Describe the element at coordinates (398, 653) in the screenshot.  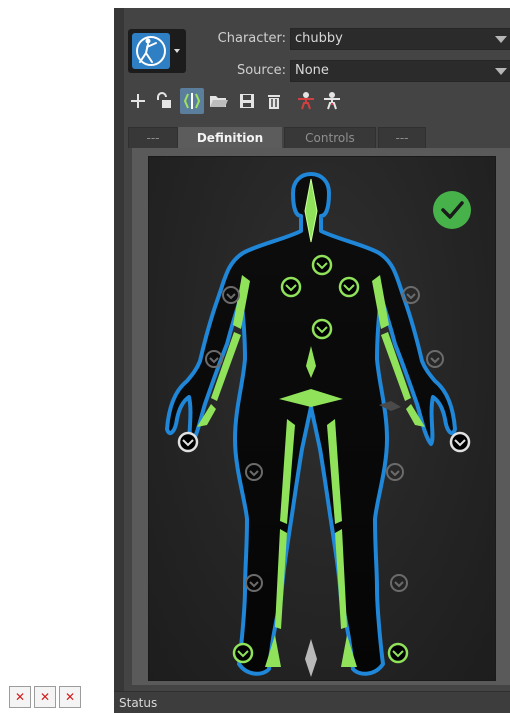
I see `right-foot-slot` at that location.